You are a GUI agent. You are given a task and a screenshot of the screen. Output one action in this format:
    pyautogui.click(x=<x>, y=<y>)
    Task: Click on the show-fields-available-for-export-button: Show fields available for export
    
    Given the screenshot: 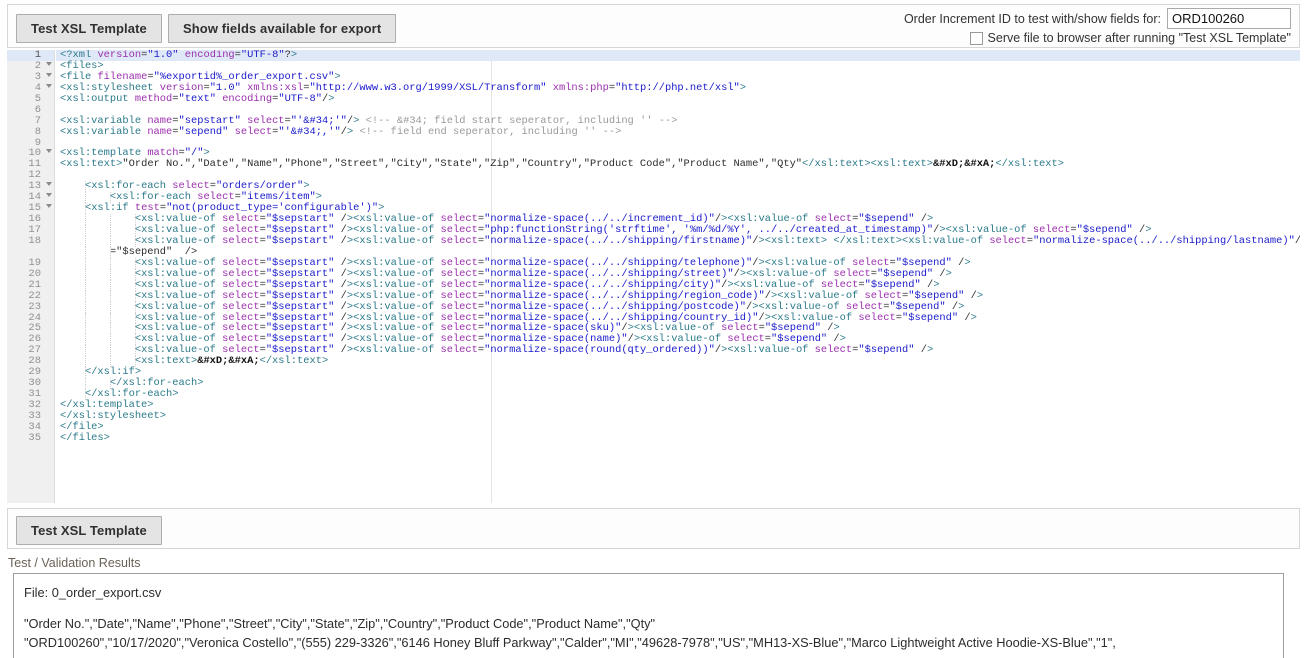 What is the action you would take?
    pyautogui.click(x=282, y=28)
    